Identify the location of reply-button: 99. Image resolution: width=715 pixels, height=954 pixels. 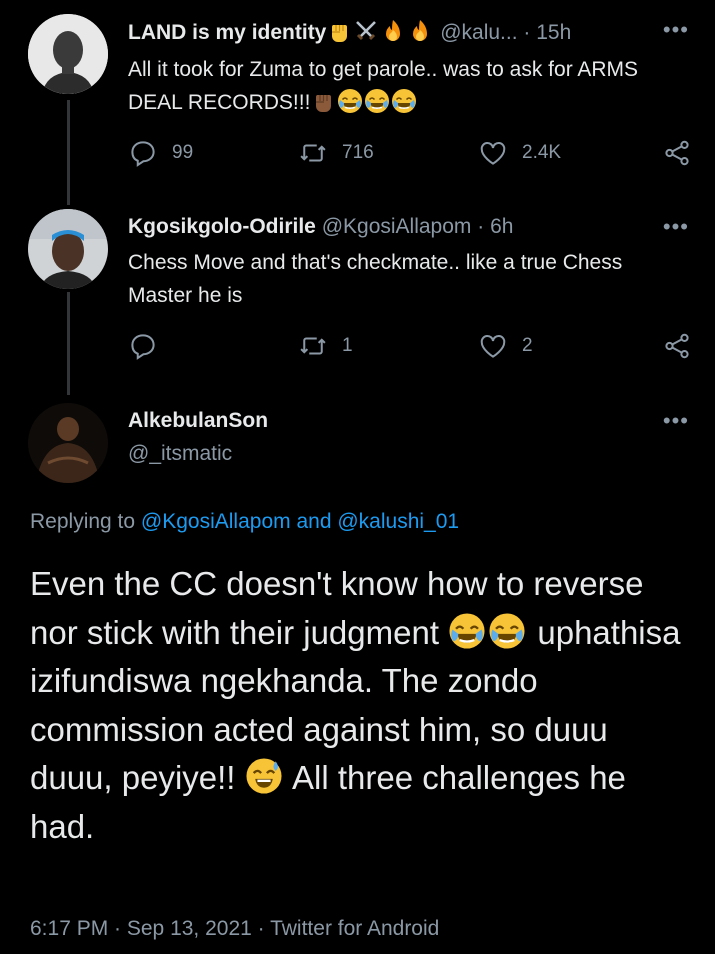
(160, 153).